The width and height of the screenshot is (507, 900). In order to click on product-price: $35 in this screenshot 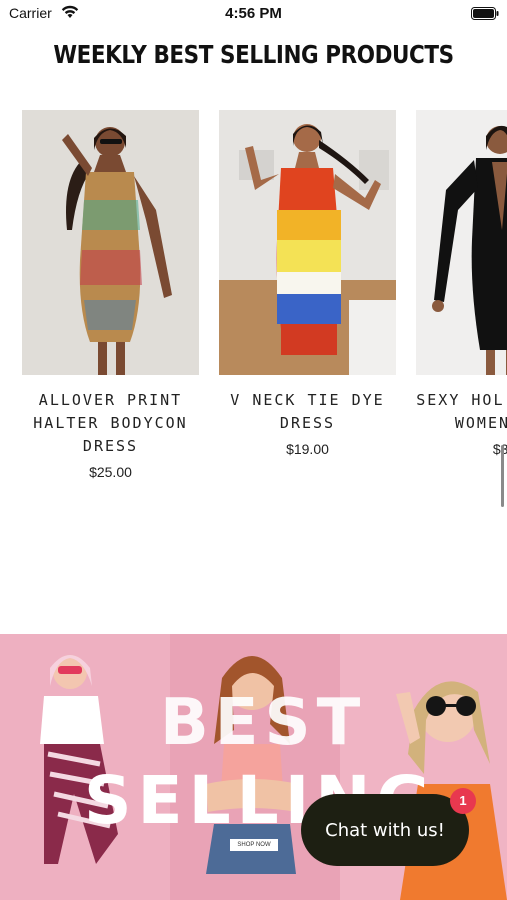, I will do `click(499, 449)`.